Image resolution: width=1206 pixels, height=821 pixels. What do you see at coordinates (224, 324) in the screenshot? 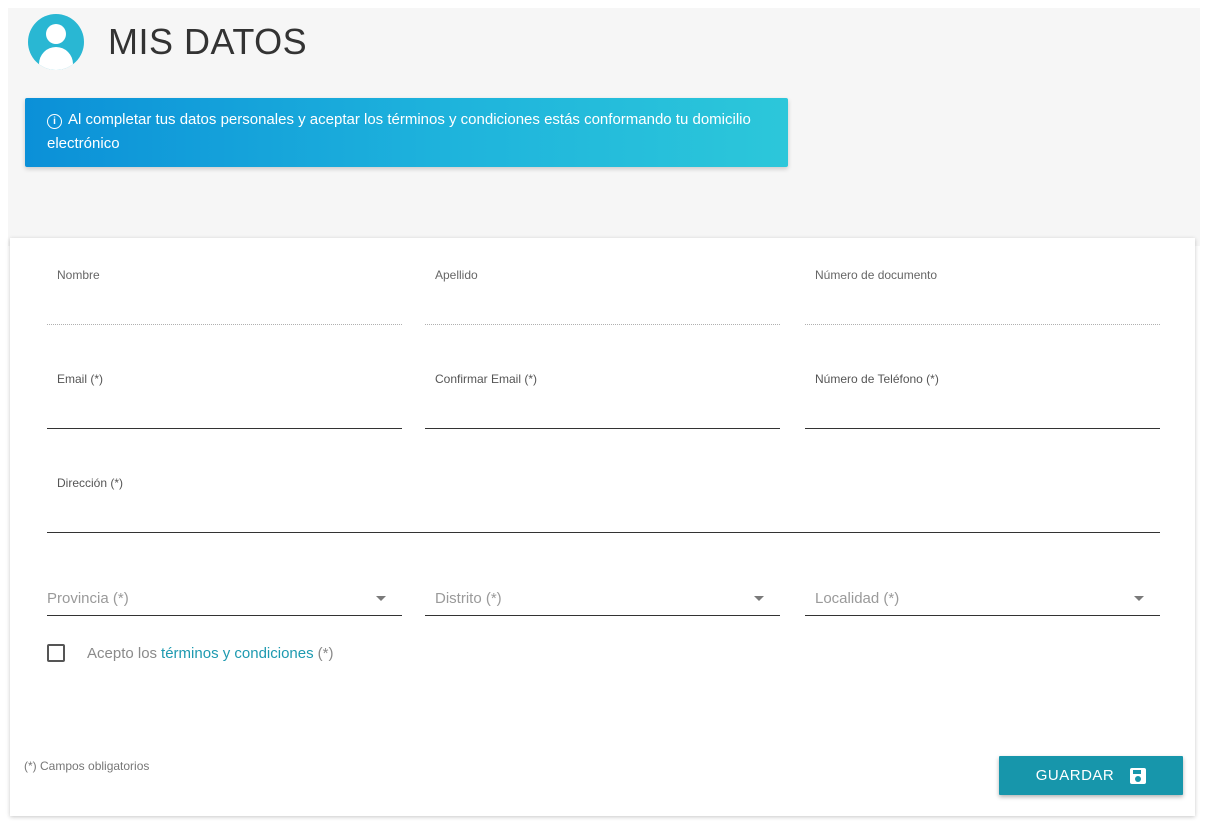
I see `nombre-underline` at bounding box center [224, 324].